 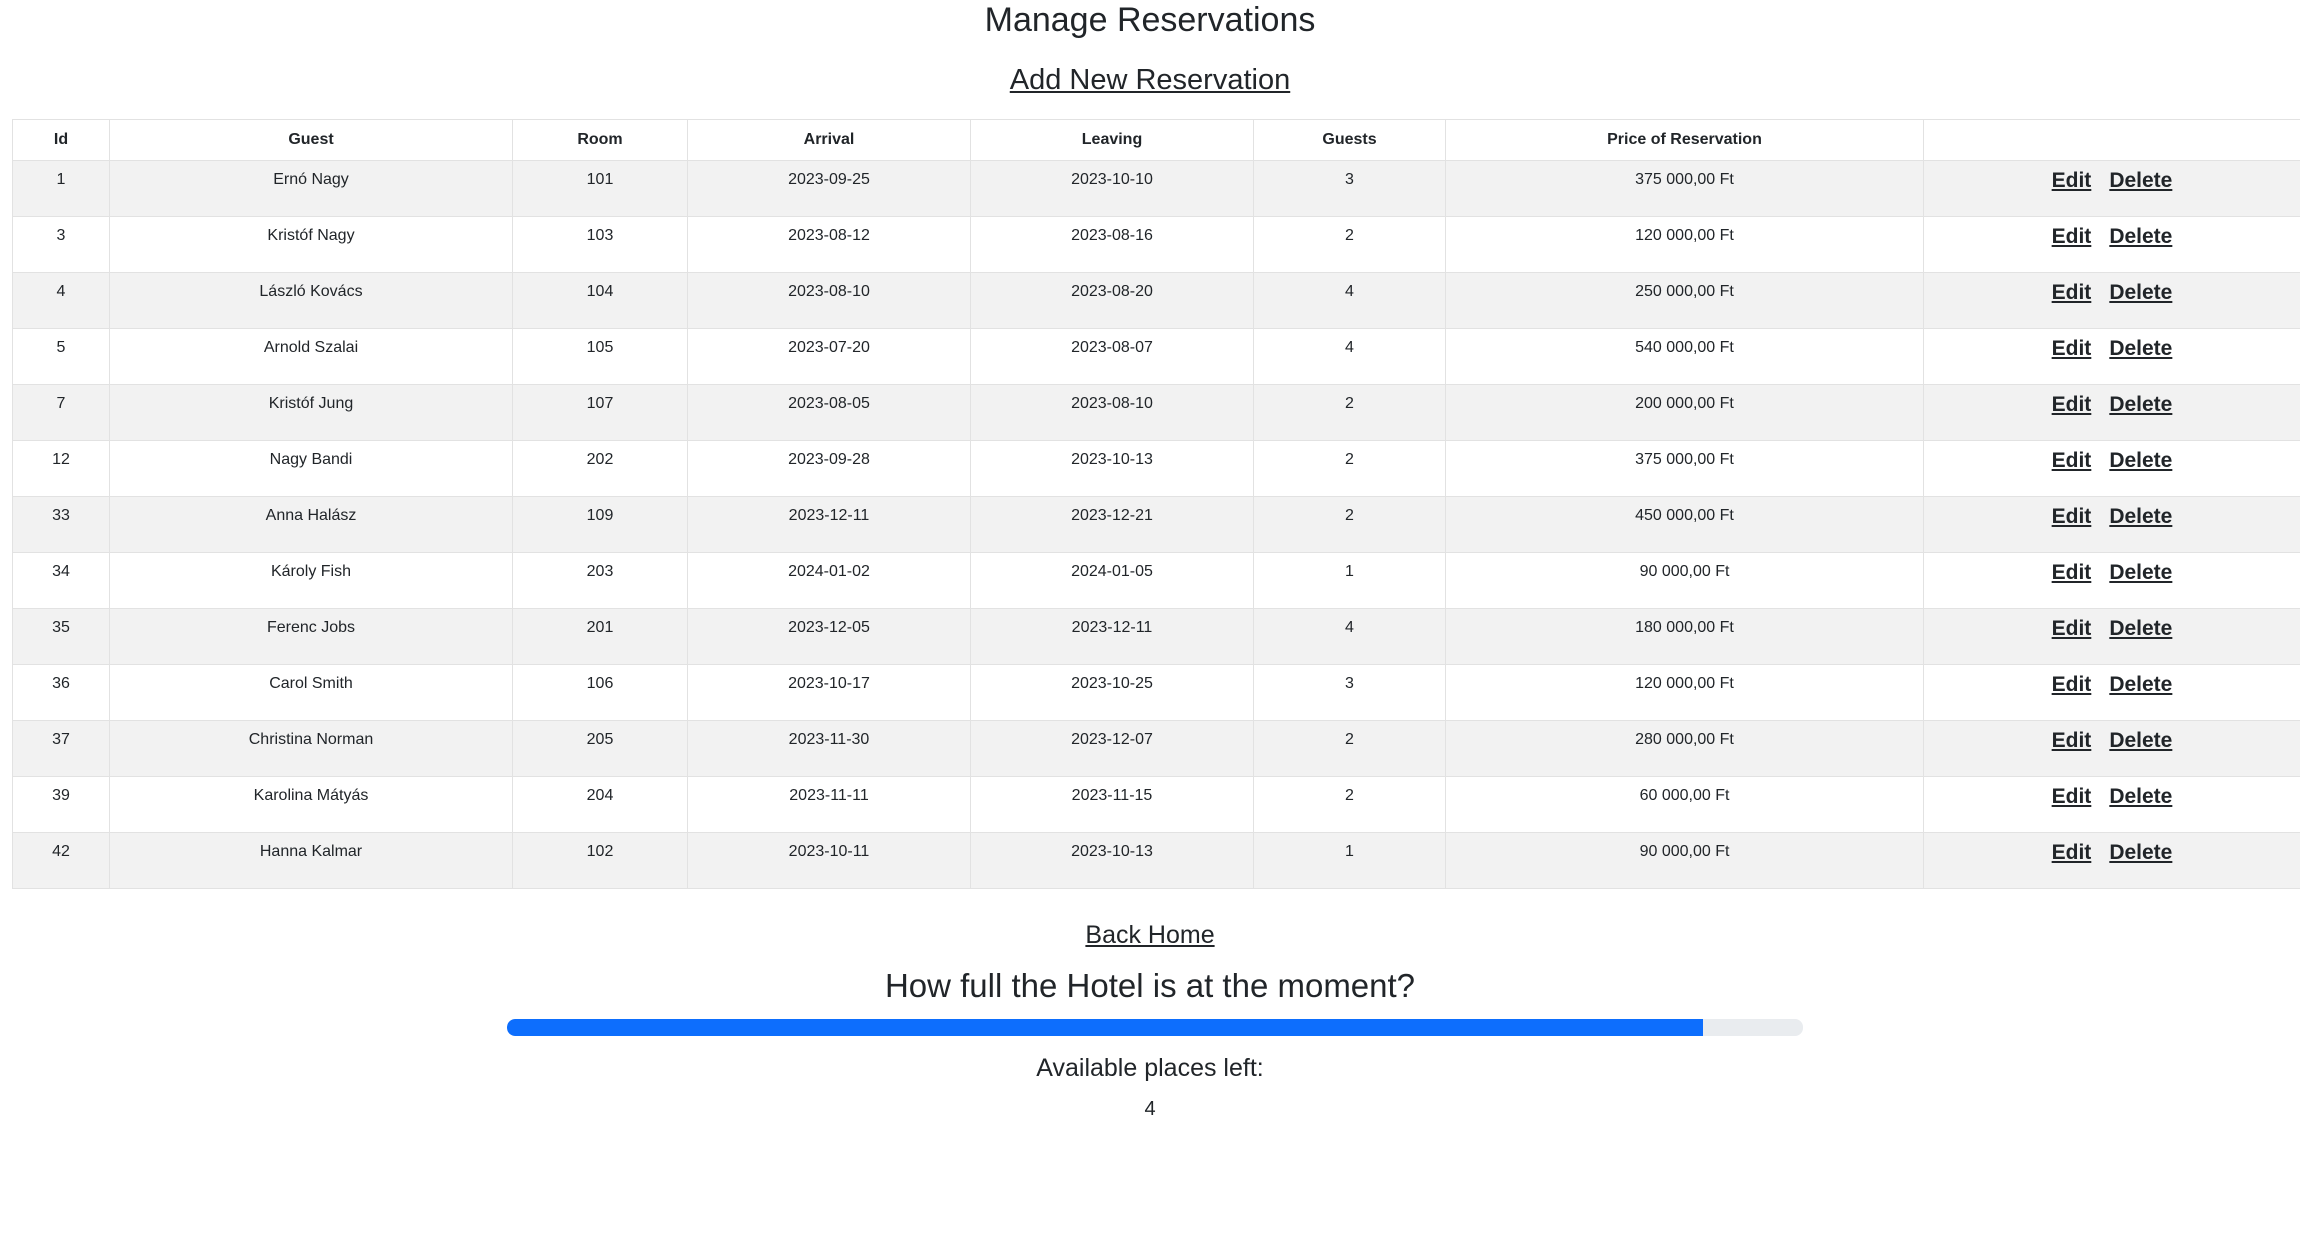 What do you see at coordinates (311, 188) in the screenshot?
I see `cell-guest: Ernó Nagy` at bounding box center [311, 188].